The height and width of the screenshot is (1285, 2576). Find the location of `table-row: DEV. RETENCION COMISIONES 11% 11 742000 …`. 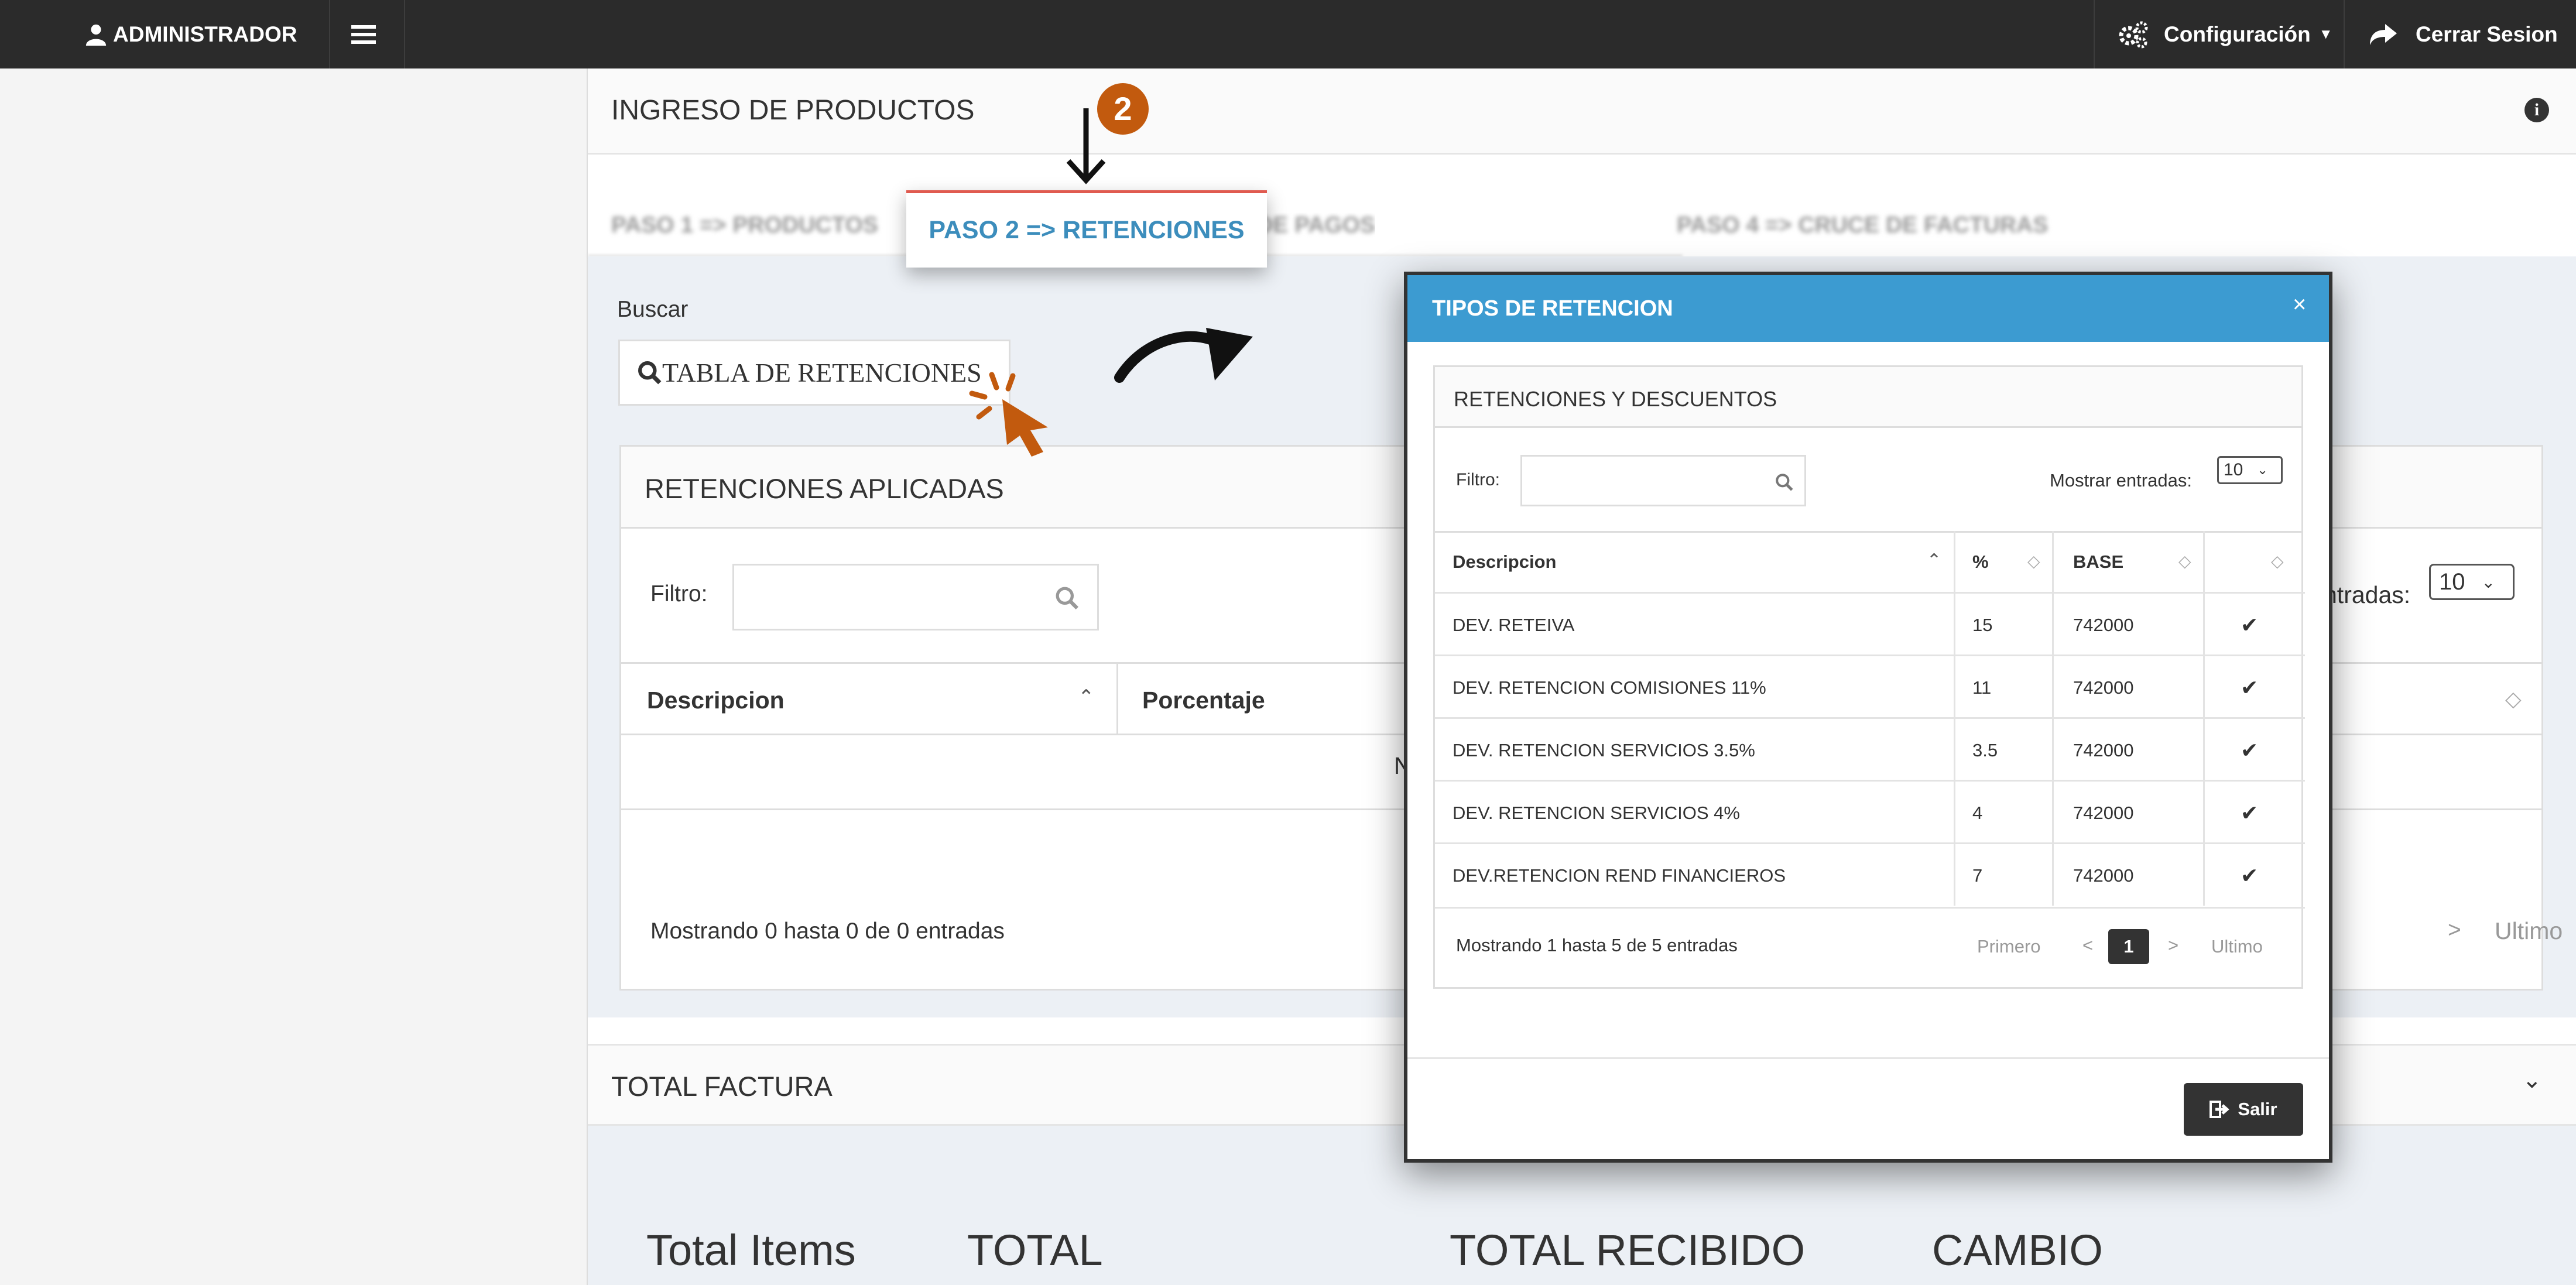

table-row: DEV. RETENCION COMISIONES 11% 11 742000 … is located at coordinates (1870, 687).